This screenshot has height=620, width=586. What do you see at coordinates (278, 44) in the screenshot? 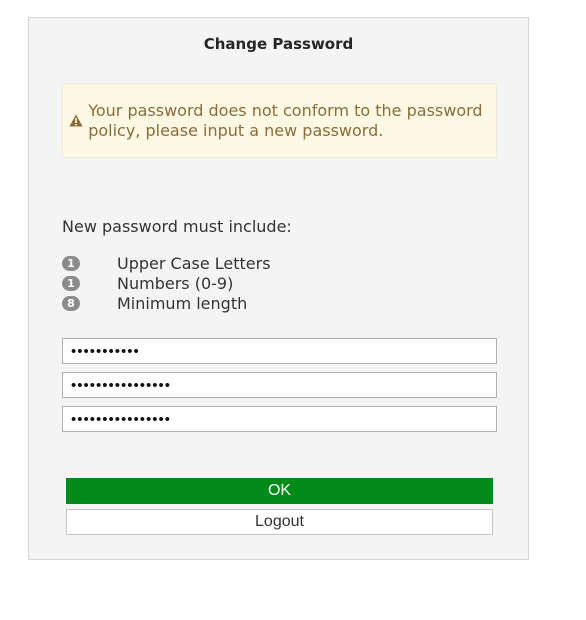
I see `dialog-title: Change Password` at bounding box center [278, 44].